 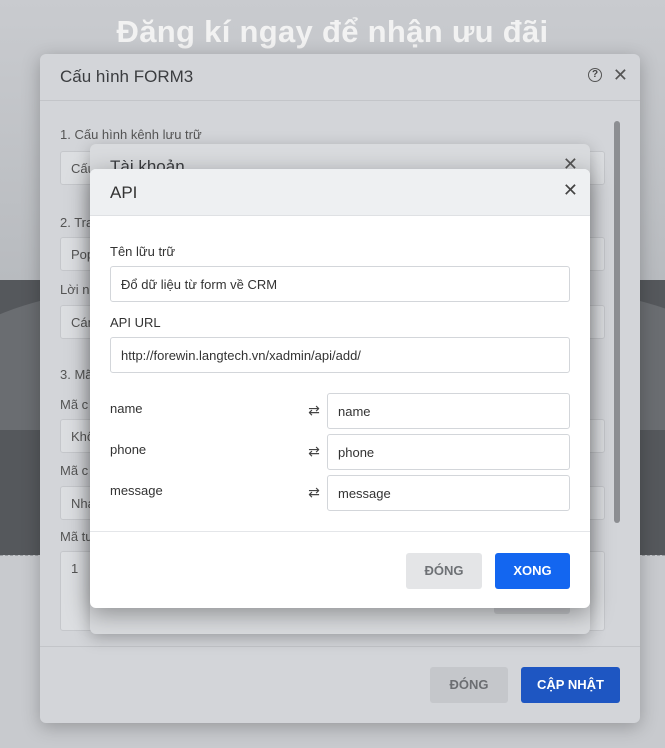 What do you see at coordinates (128, 449) in the screenshot?
I see `mapping-field-phone: phone` at bounding box center [128, 449].